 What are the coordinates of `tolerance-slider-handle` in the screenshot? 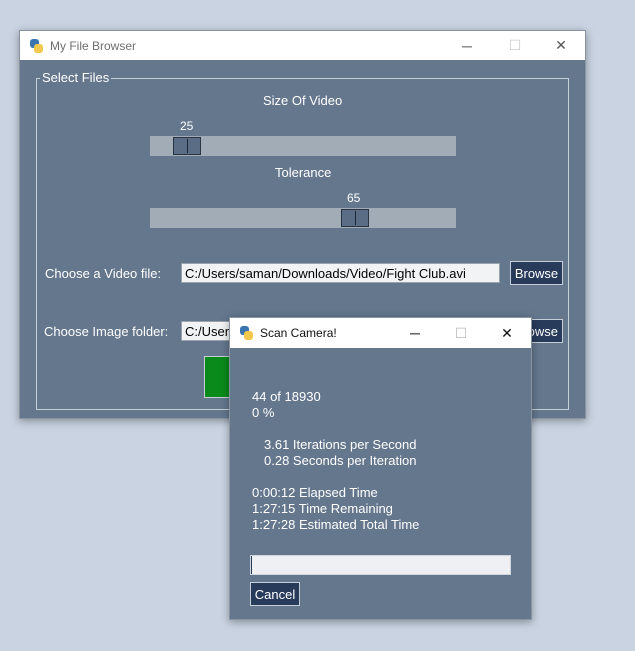 It's located at (355, 218).